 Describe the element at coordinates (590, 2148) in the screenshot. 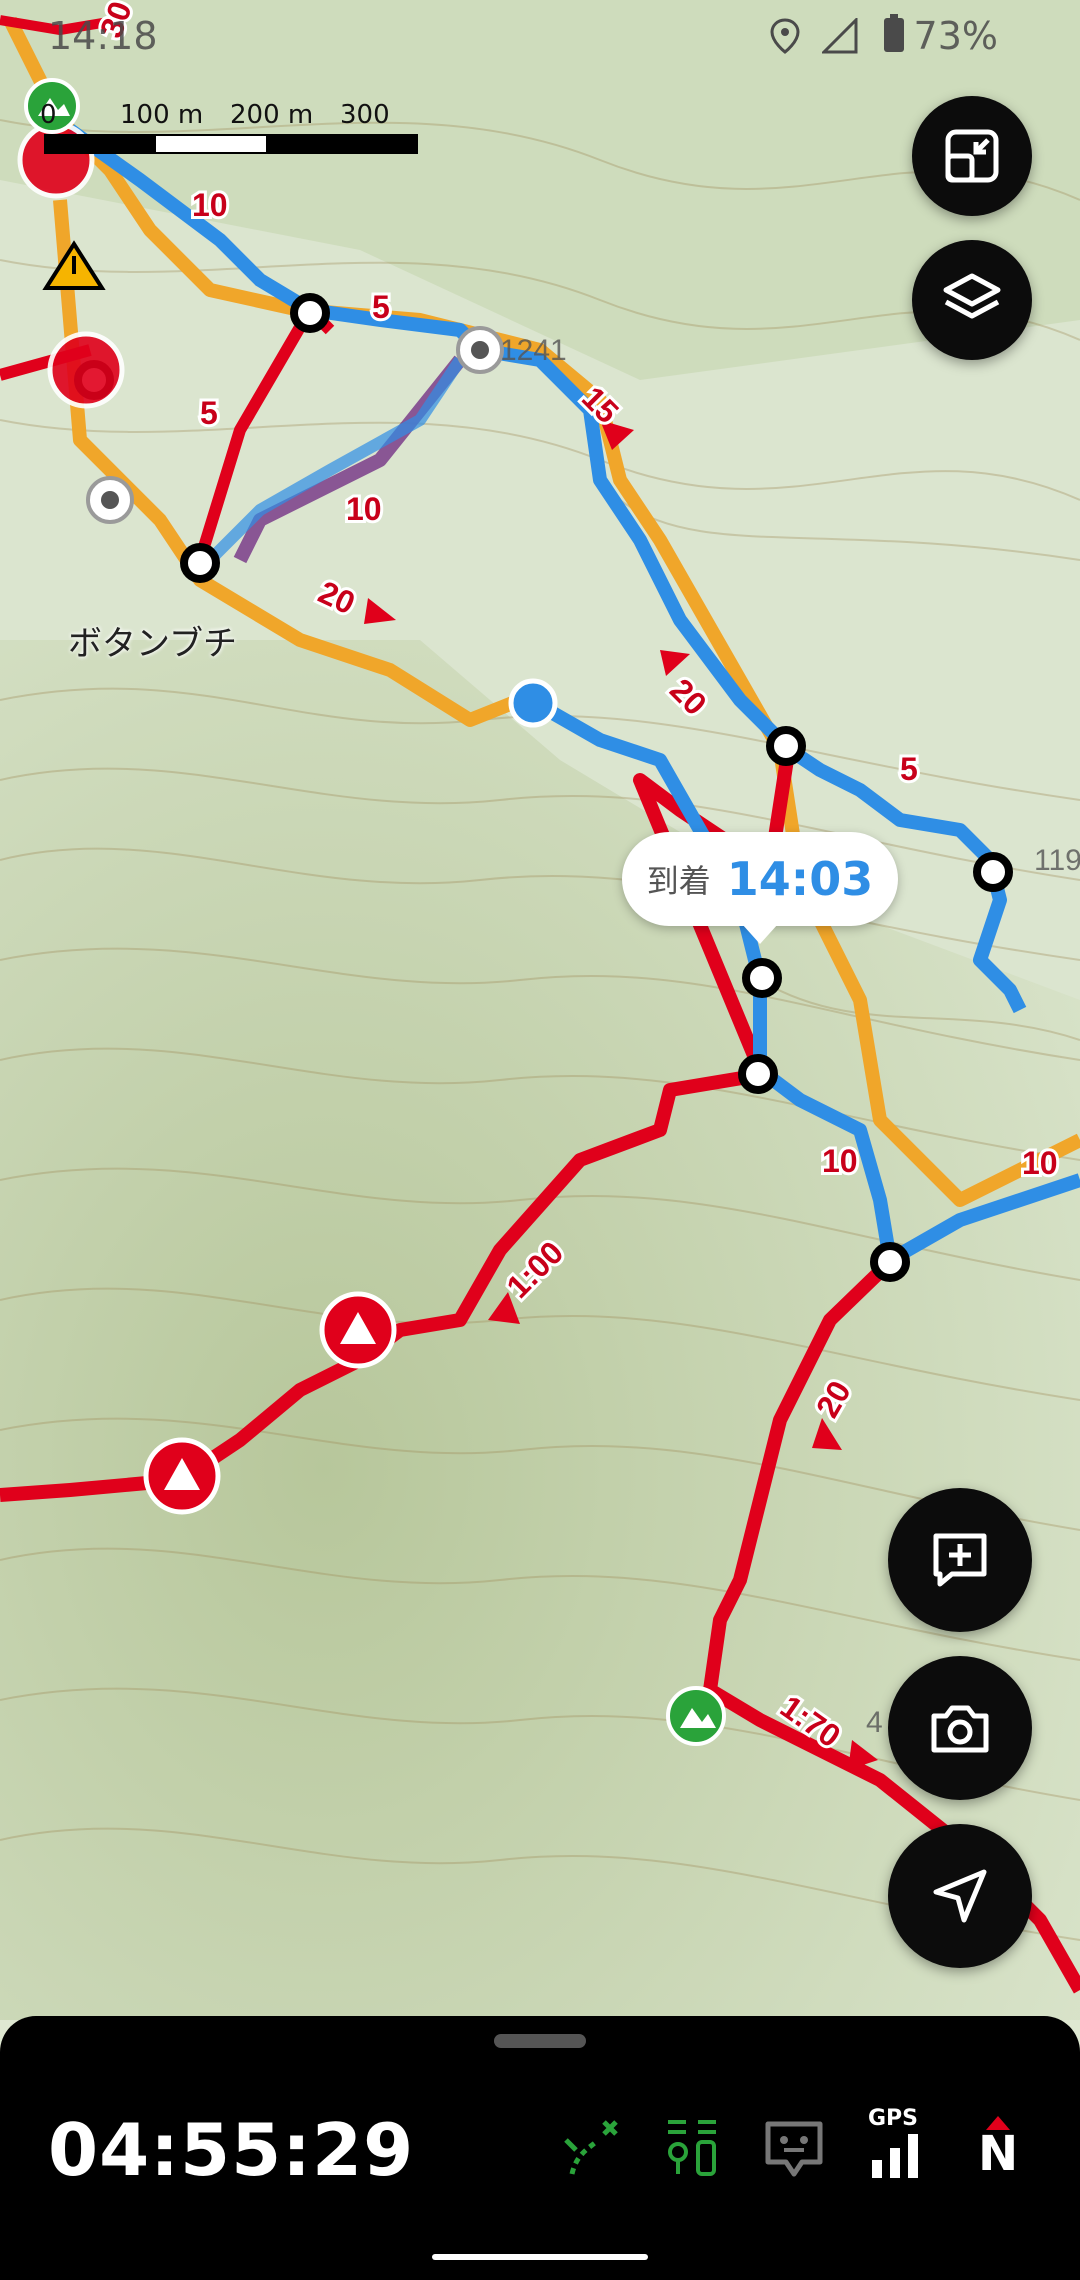

I see `route-off-icon` at that location.